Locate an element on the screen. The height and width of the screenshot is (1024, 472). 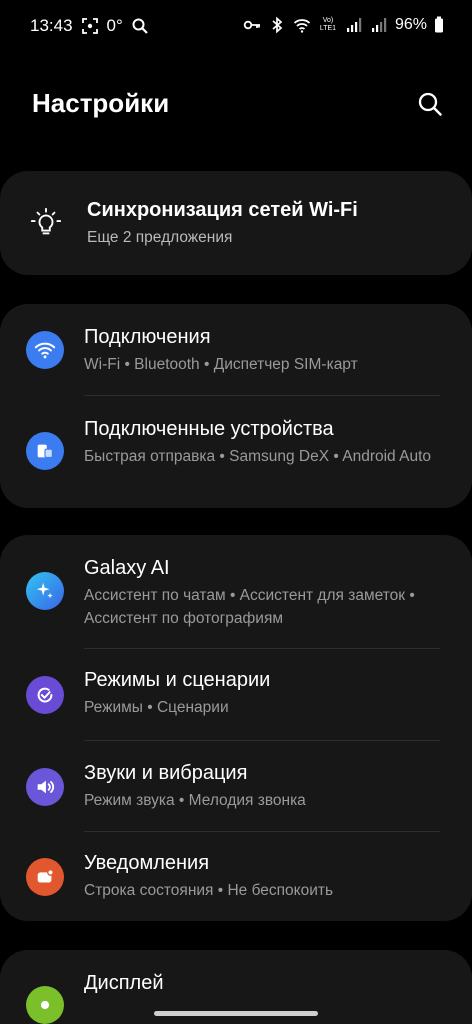
settings-item-title: Подключения is located at coordinates (147, 337).